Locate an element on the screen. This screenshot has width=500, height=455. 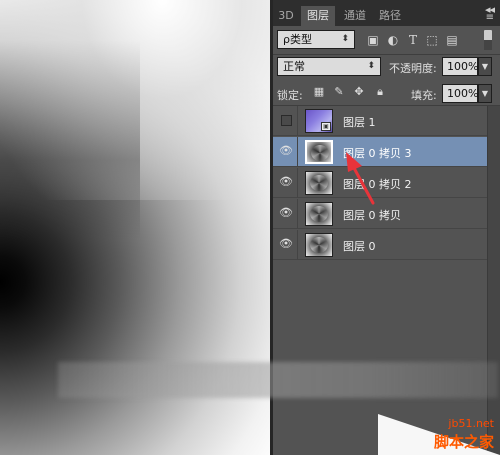
blurred-overlay-bar is located at coordinates (278, 380).